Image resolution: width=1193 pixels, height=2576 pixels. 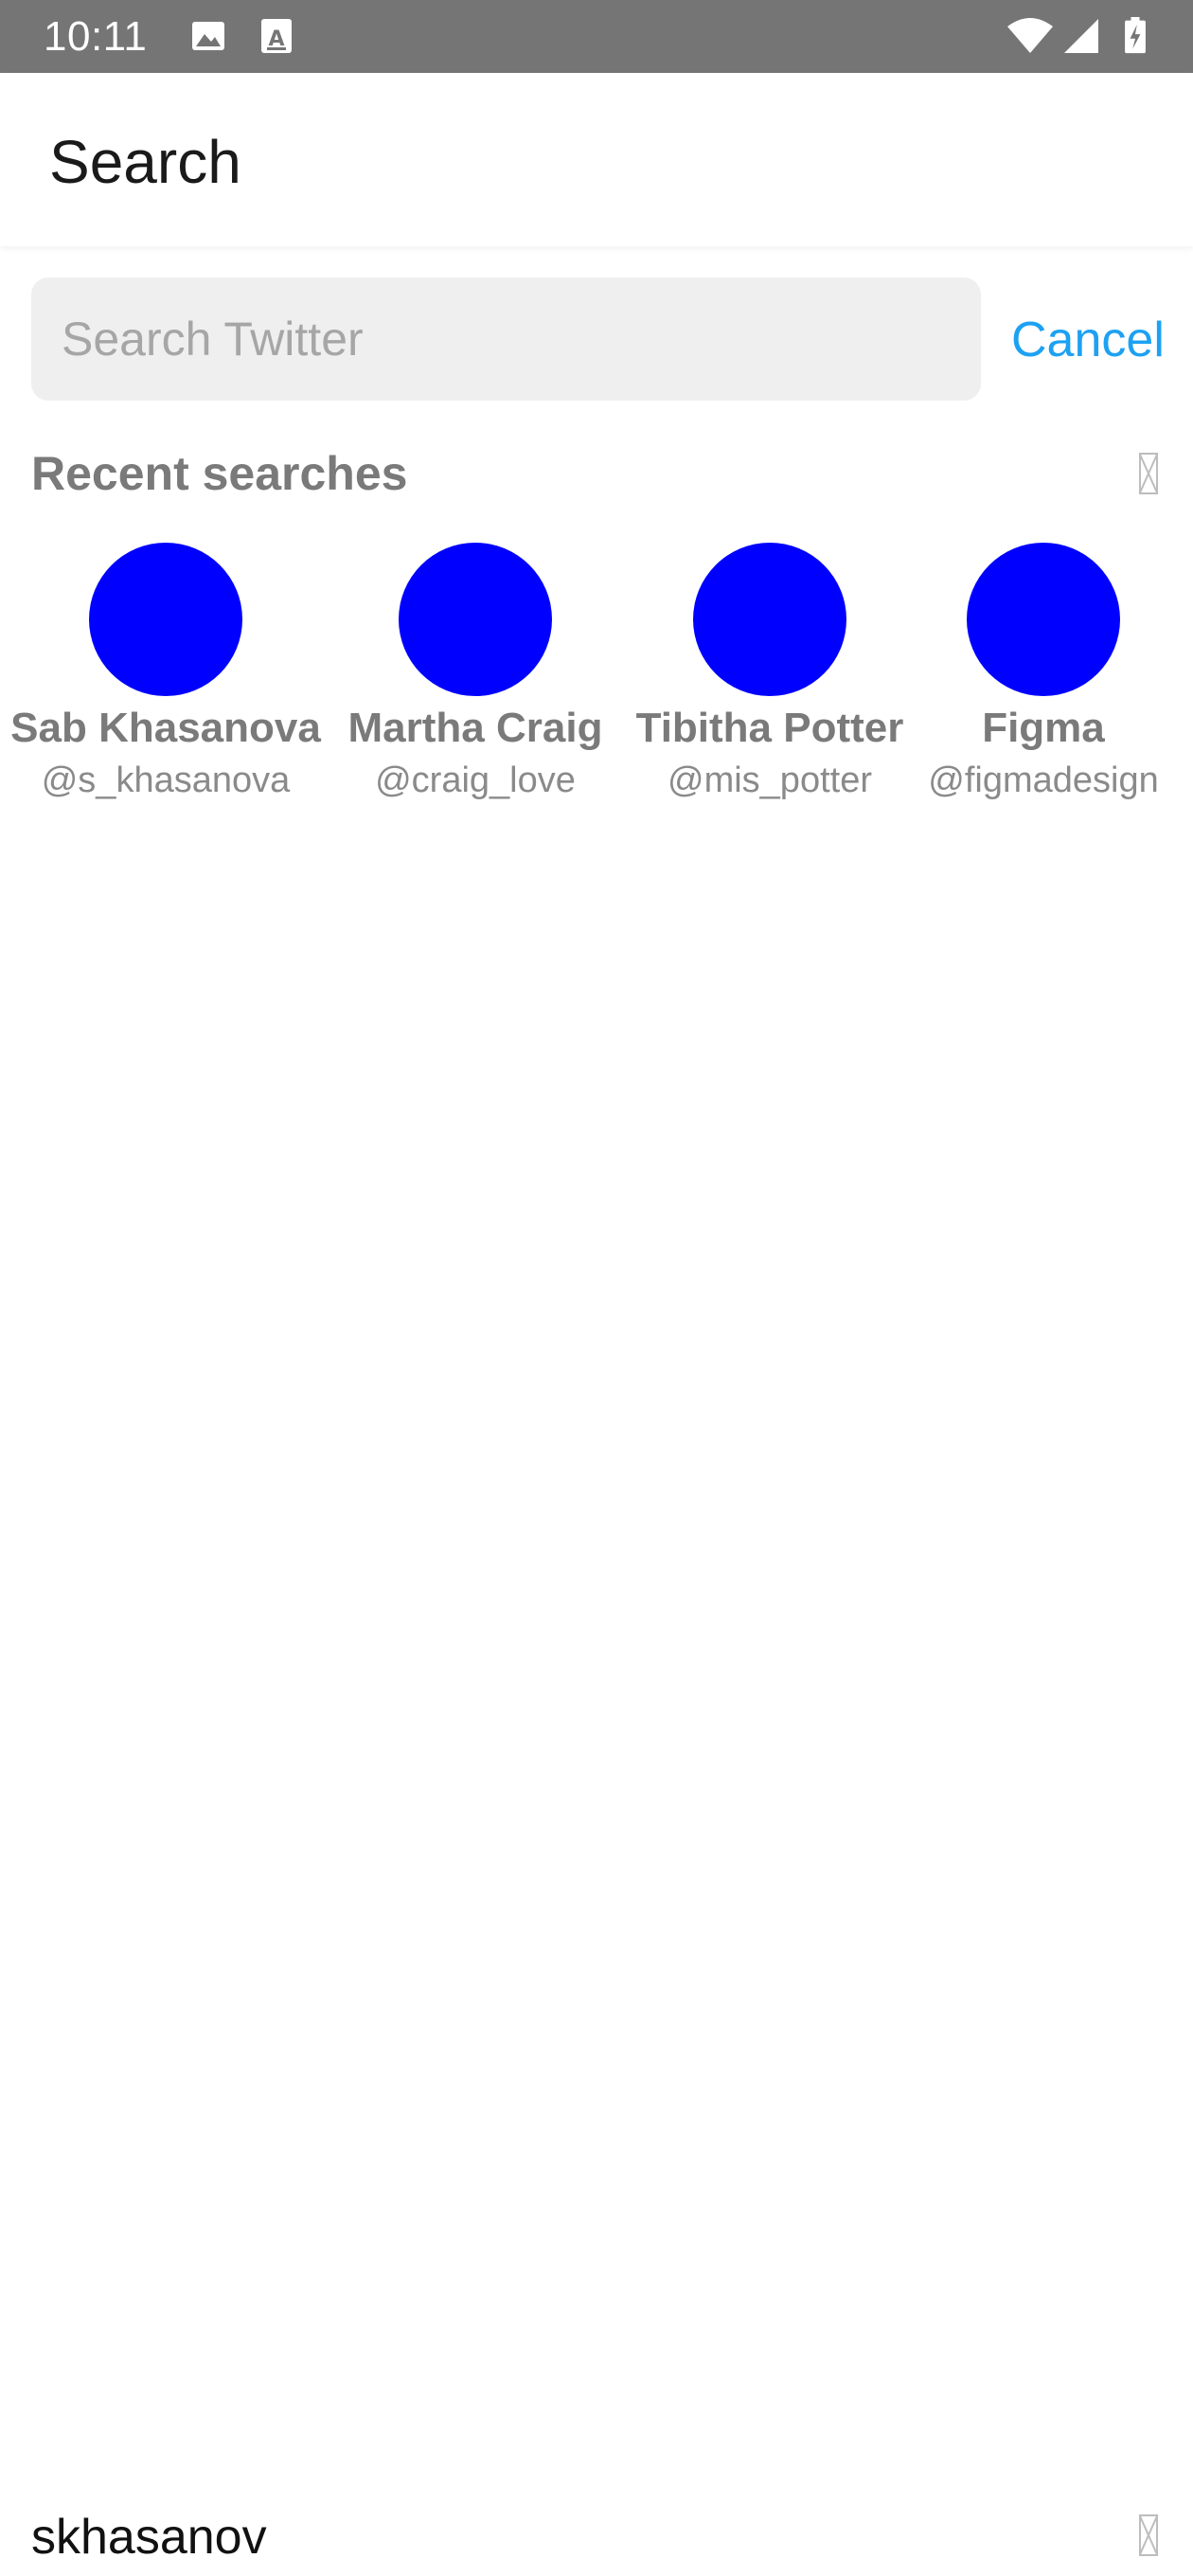 I want to click on user-name: Martha Craig, so click(x=475, y=728).